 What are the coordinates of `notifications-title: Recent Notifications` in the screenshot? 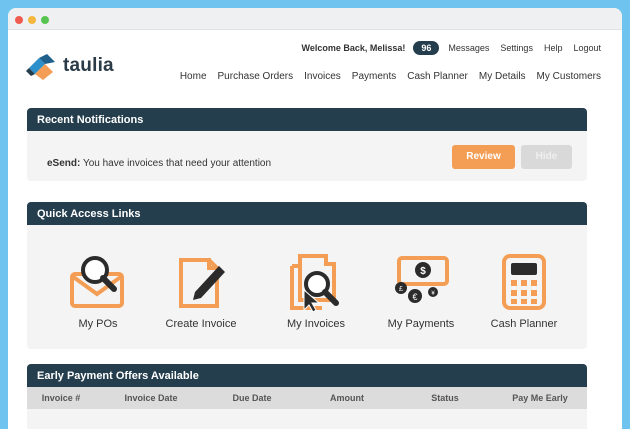 It's located at (307, 119).